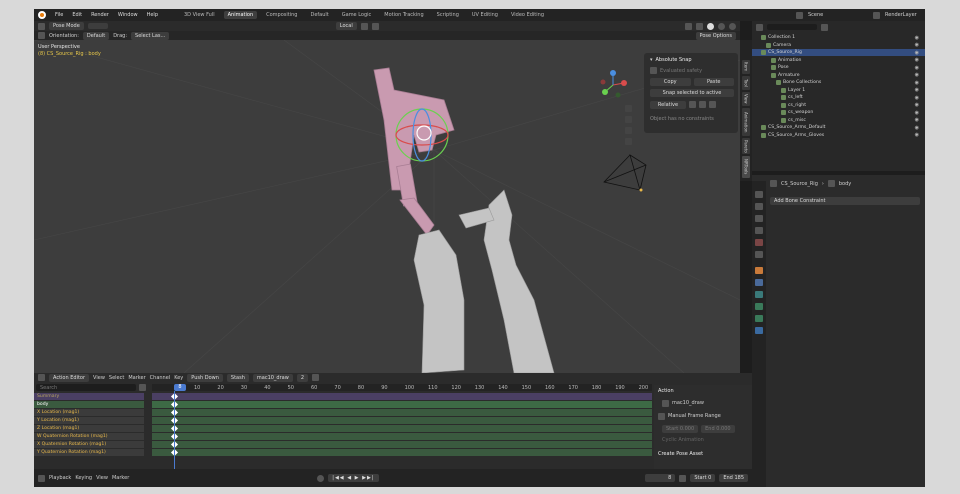  Describe the element at coordinates (838, 127) in the screenshot. I see `outliner-row: CS_Source_Arms_Default ◉` at that location.